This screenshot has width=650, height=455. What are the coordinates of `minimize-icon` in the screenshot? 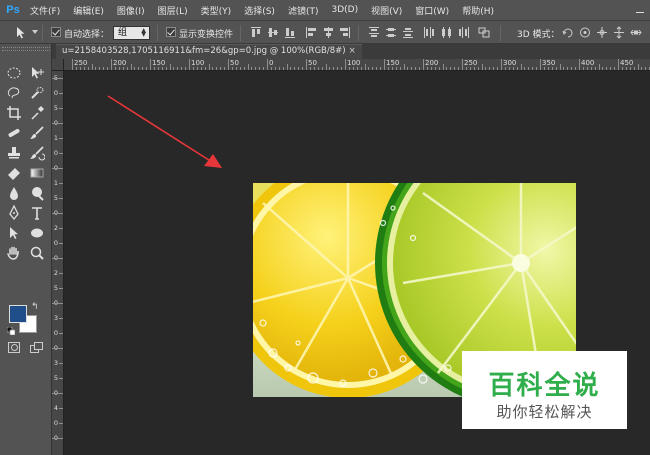 It's located at (640, 9).